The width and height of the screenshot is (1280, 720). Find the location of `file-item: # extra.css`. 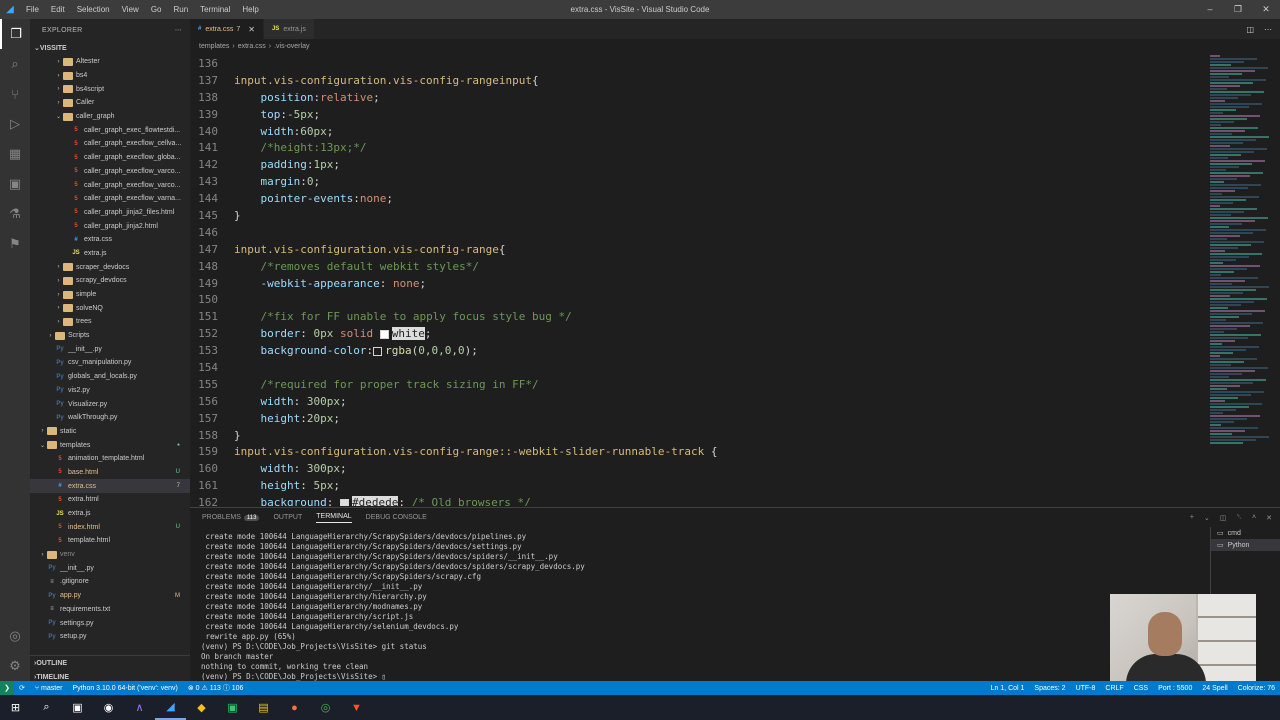

file-item: # extra.css is located at coordinates (110, 240).